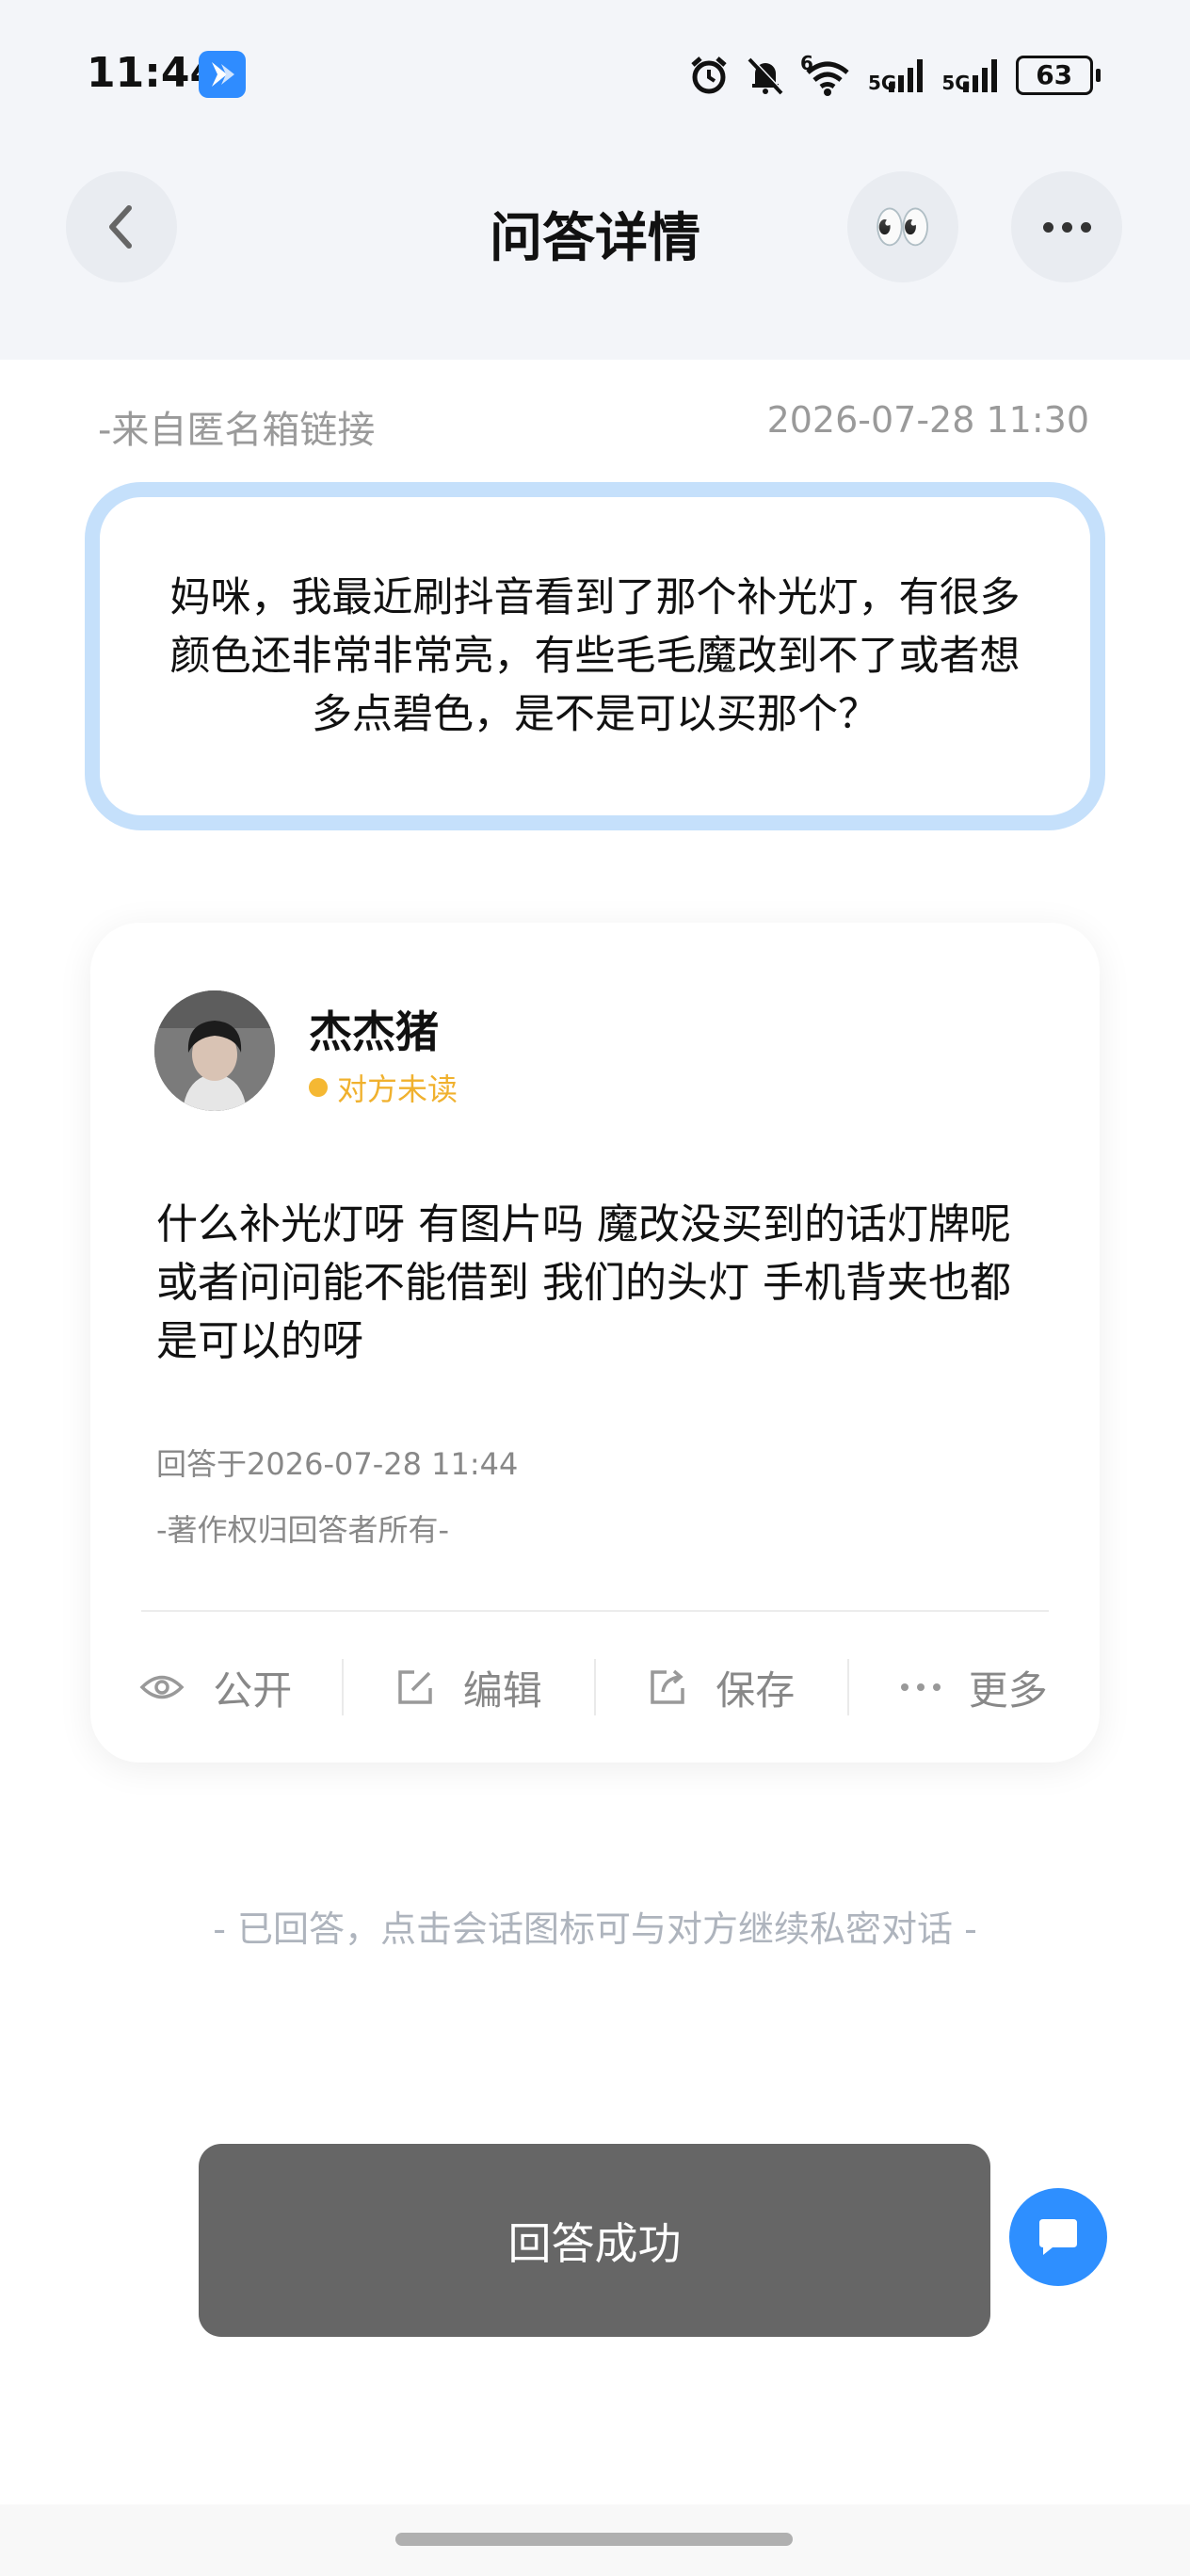  Describe the element at coordinates (595, 1929) in the screenshot. I see `answered-hint: - 已回答，点击会话图标可与对方继续私密对话 -` at that location.